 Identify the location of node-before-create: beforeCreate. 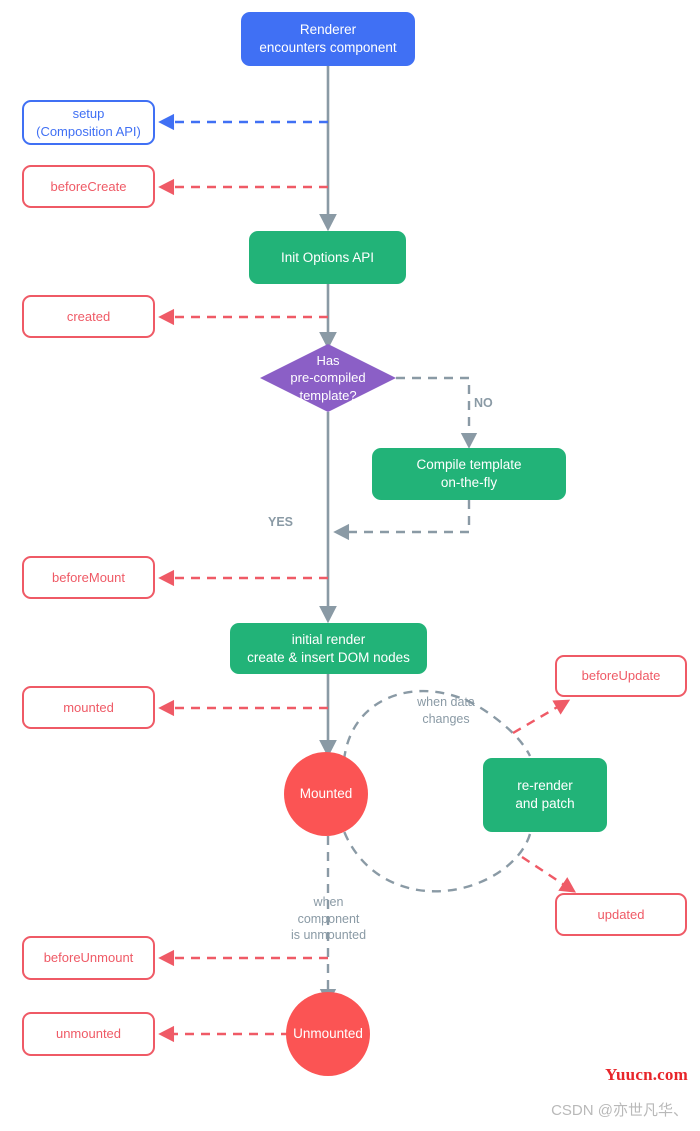
(88, 186).